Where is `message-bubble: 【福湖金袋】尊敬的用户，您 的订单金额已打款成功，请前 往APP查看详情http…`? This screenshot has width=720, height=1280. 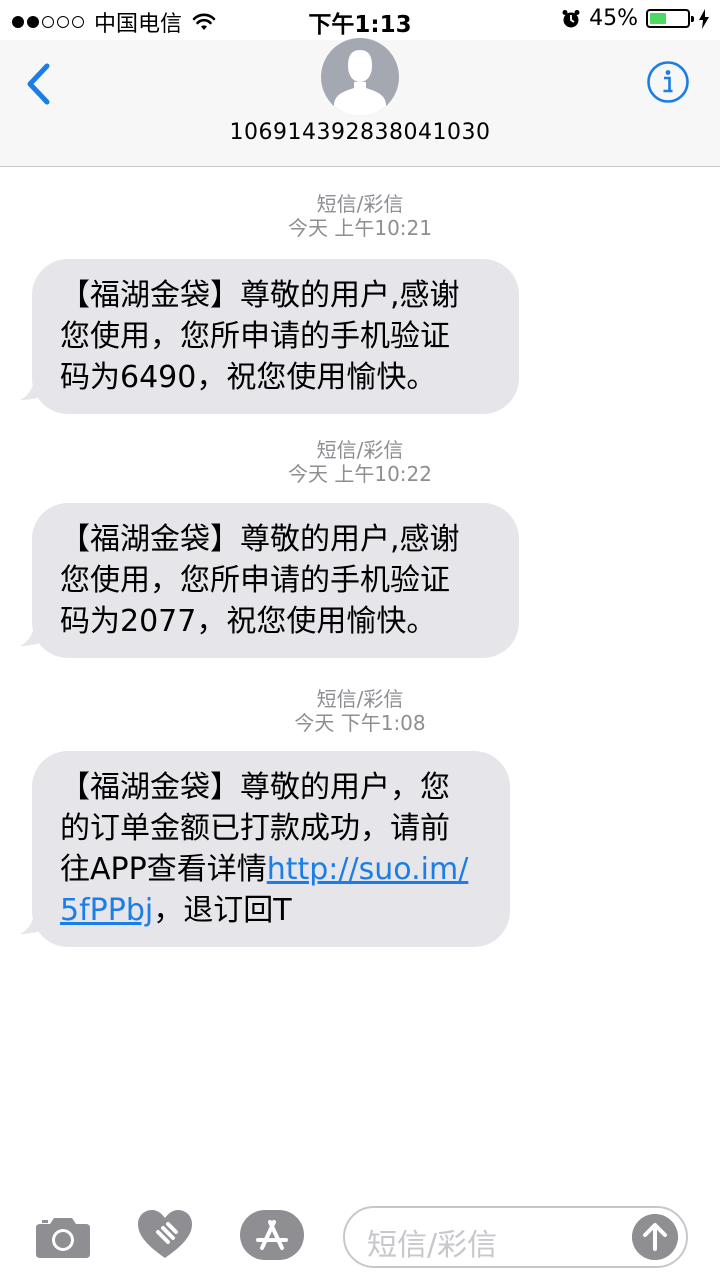 message-bubble: 【福湖金袋】尊敬的用户，您 的订单金额已打款成功，请前 往APP查看详情http… is located at coordinates (271, 849).